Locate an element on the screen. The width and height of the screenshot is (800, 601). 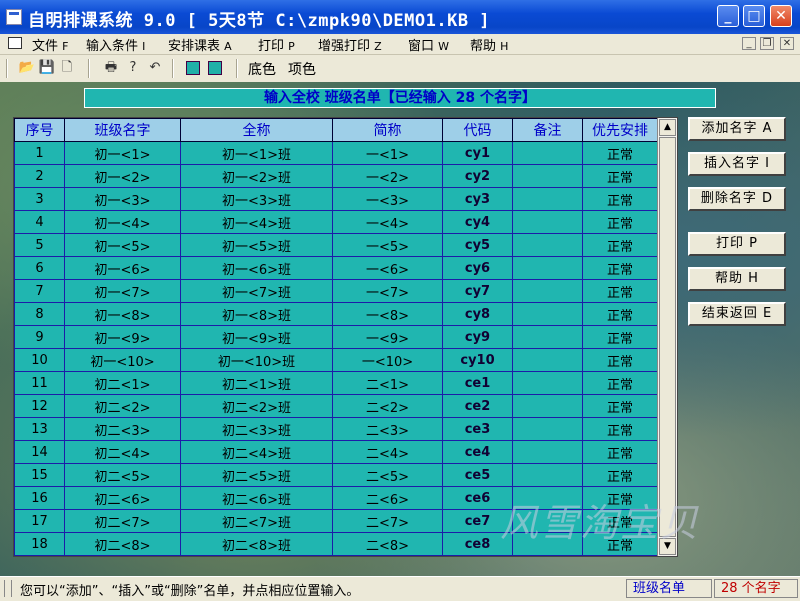
table-cell: 17 is located at coordinates (39, 521).